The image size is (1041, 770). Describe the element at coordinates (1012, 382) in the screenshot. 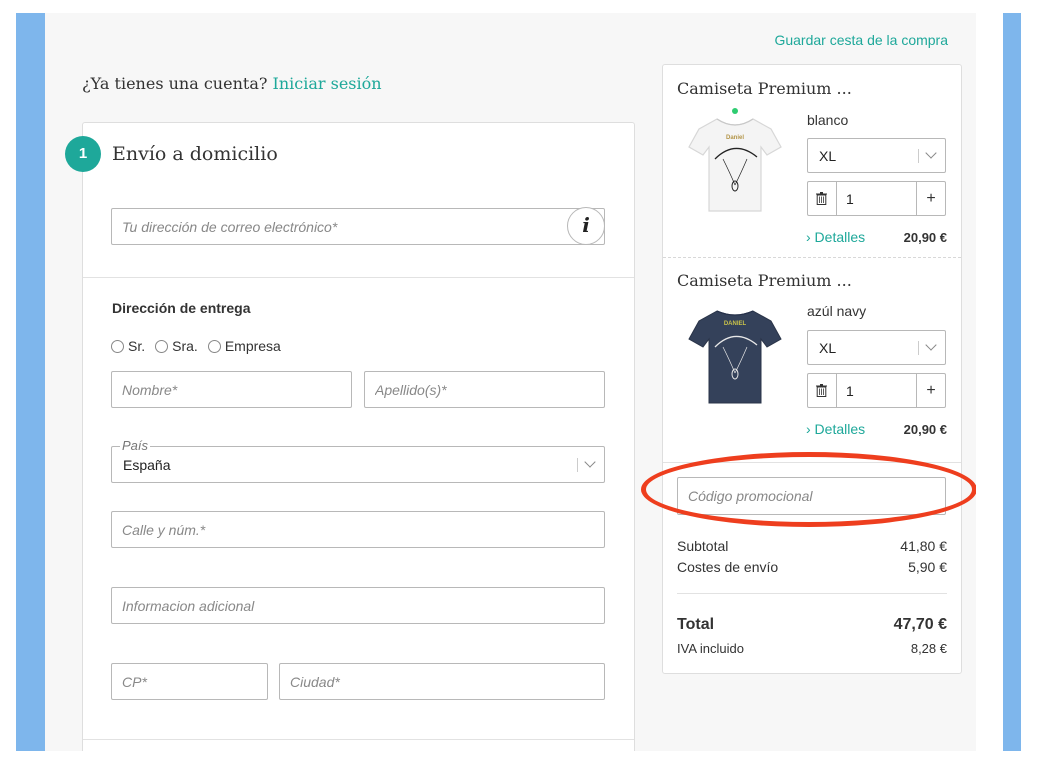

I see `right-side-bar` at that location.